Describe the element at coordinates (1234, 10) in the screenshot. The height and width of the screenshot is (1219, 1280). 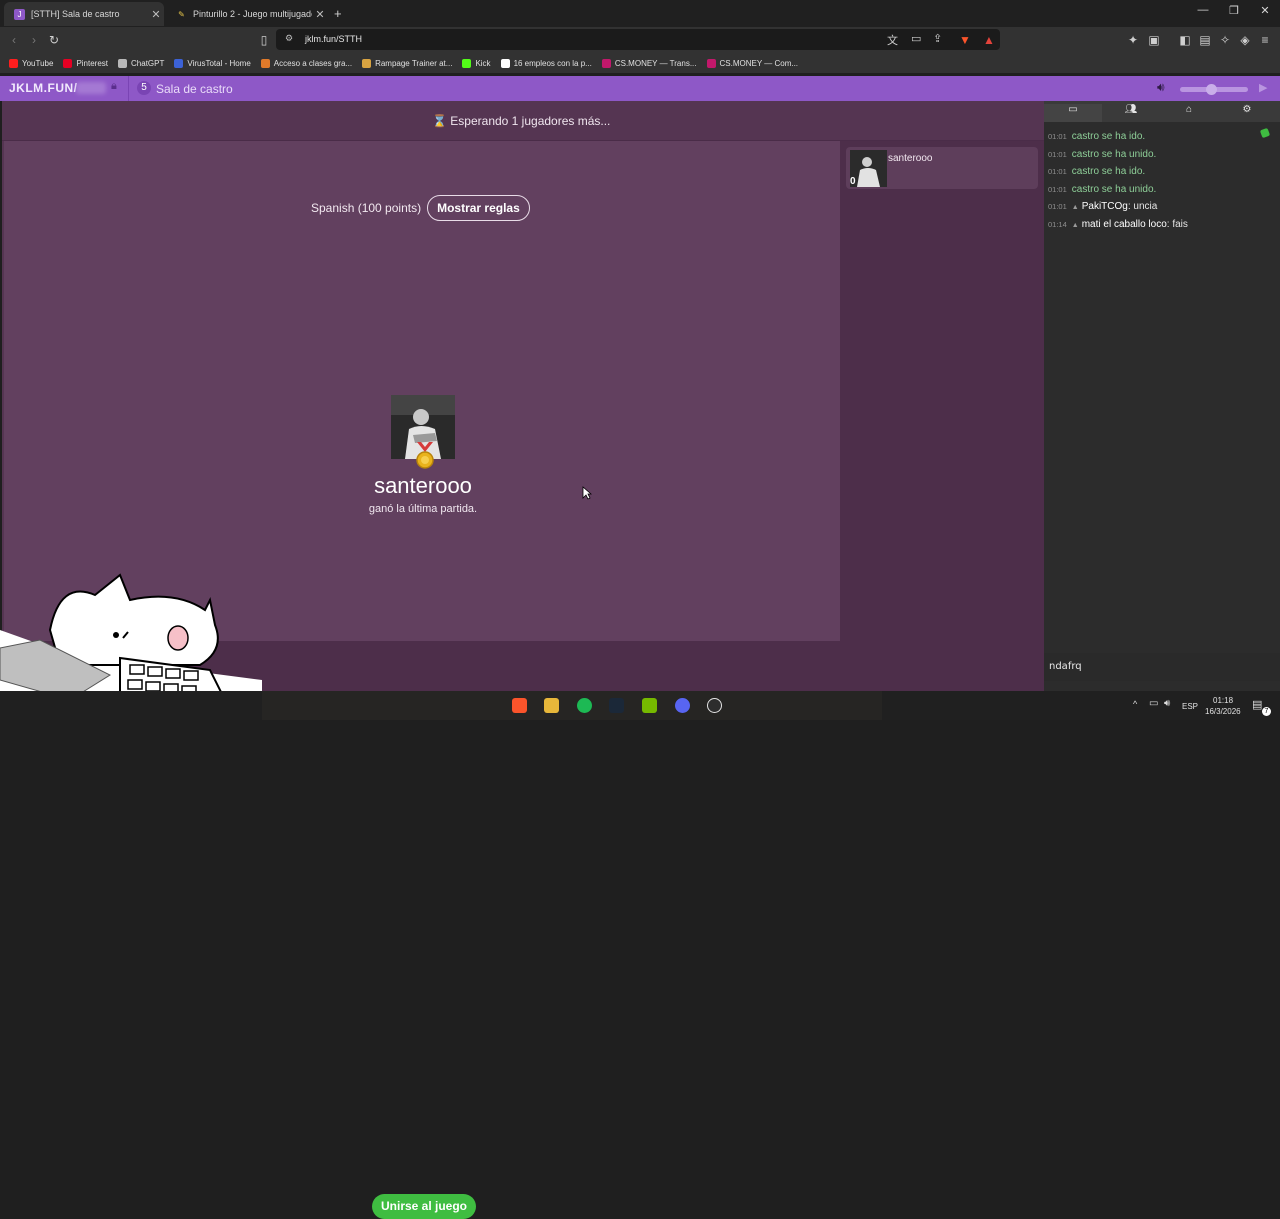
I see `restore-window-icon: ❐` at that location.